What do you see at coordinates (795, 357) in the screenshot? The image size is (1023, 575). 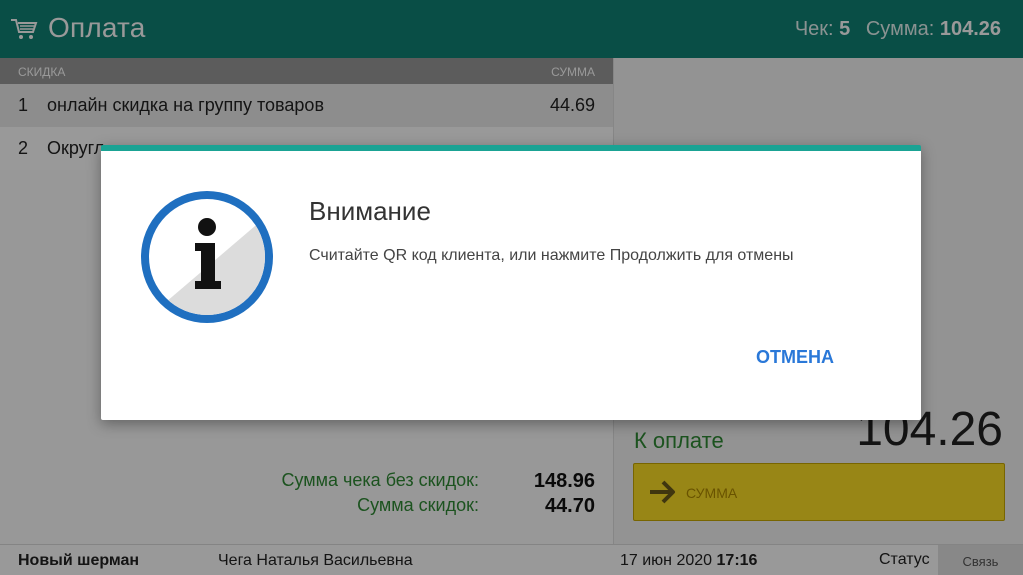 I see `cancel-button: ОТМЕНА` at bounding box center [795, 357].